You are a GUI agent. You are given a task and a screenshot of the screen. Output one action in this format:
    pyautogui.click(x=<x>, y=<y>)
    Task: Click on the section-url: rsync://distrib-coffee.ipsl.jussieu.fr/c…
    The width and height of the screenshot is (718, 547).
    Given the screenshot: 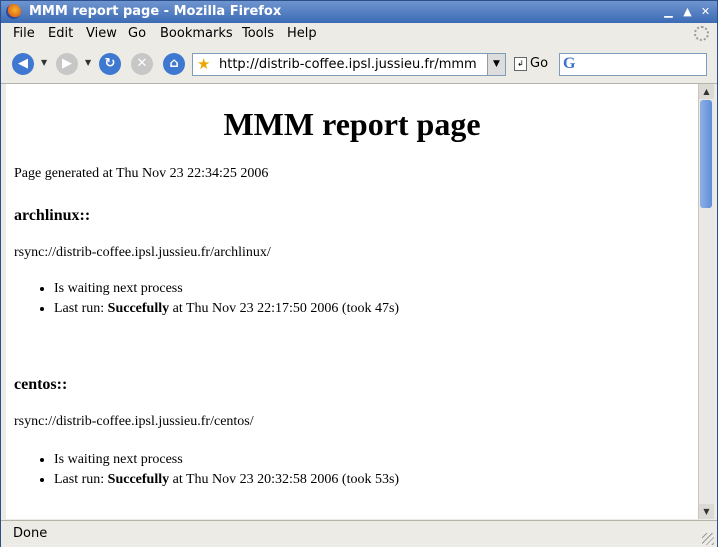 What is the action you would take?
    pyautogui.click(x=134, y=421)
    